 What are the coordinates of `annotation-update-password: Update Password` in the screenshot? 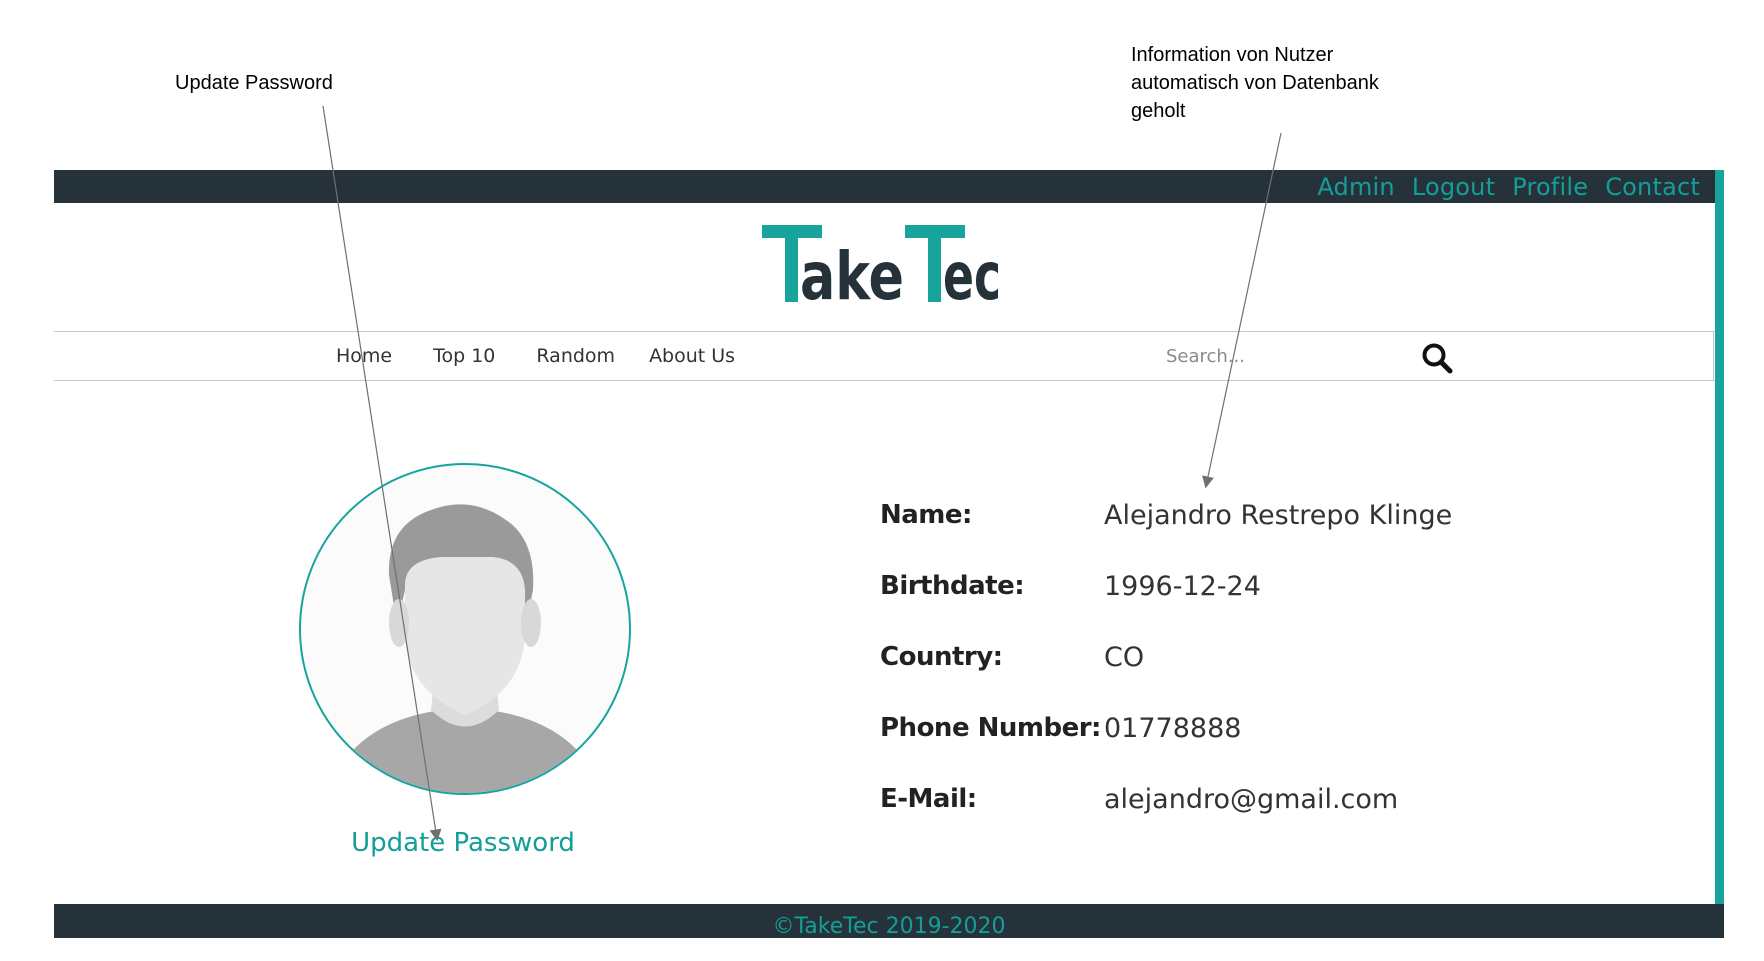 It's located at (254, 83).